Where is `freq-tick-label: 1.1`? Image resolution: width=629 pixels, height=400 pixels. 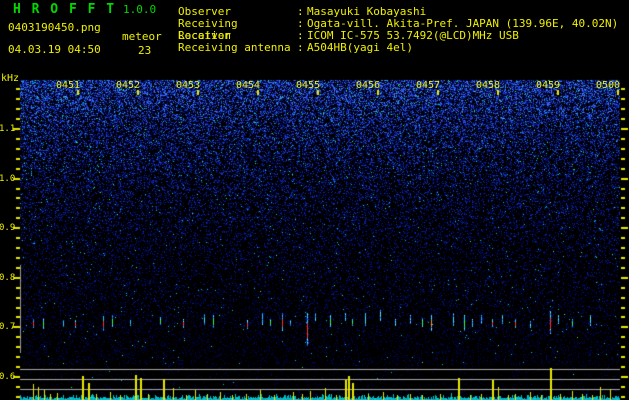
freq-tick-label: 1.1 is located at coordinates (8, 129).